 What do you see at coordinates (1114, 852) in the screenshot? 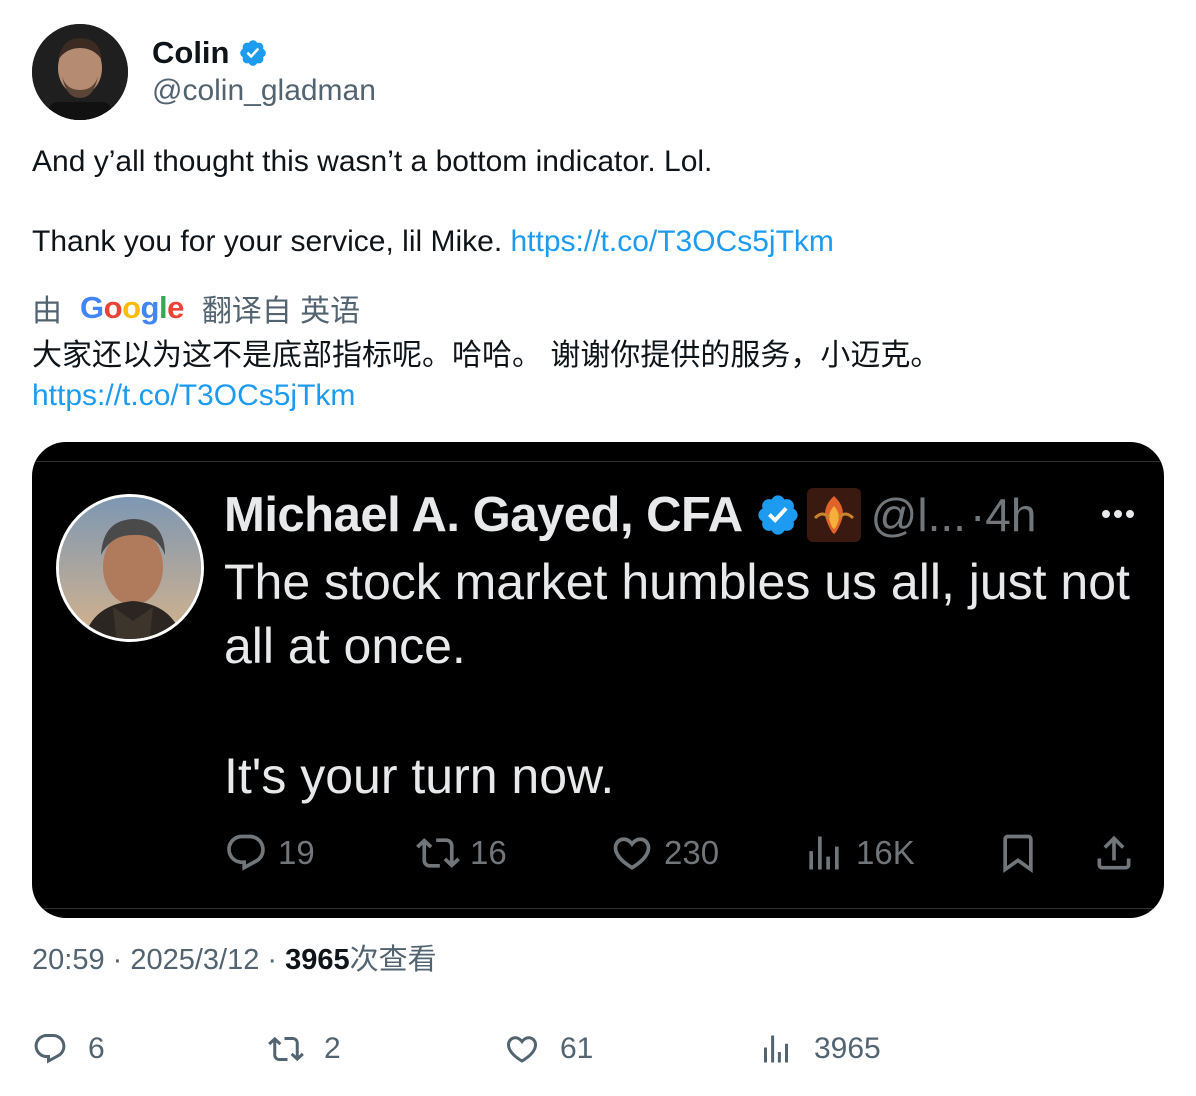
I see `share-icon` at bounding box center [1114, 852].